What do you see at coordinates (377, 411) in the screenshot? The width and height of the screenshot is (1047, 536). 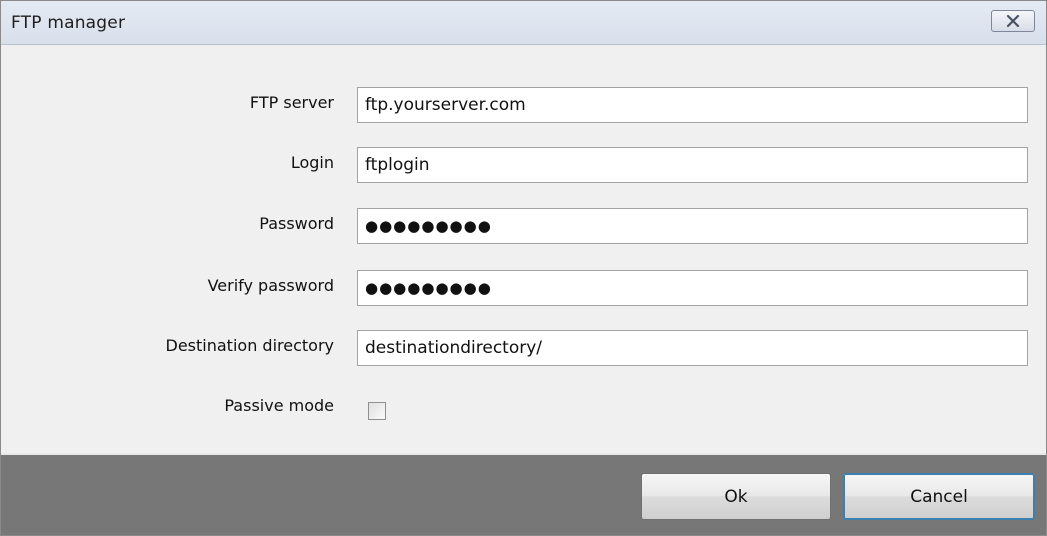 I see `passive-mode-checkbox` at bounding box center [377, 411].